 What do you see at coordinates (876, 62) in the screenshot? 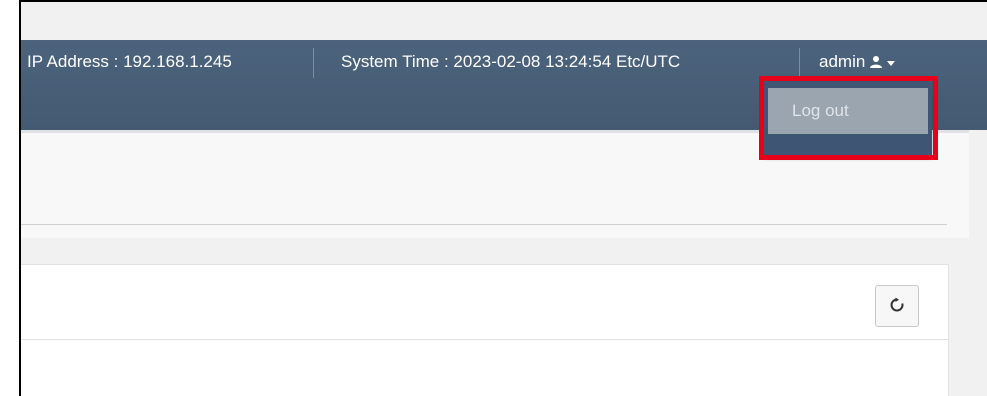
I see `user-icon` at bounding box center [876, 62].